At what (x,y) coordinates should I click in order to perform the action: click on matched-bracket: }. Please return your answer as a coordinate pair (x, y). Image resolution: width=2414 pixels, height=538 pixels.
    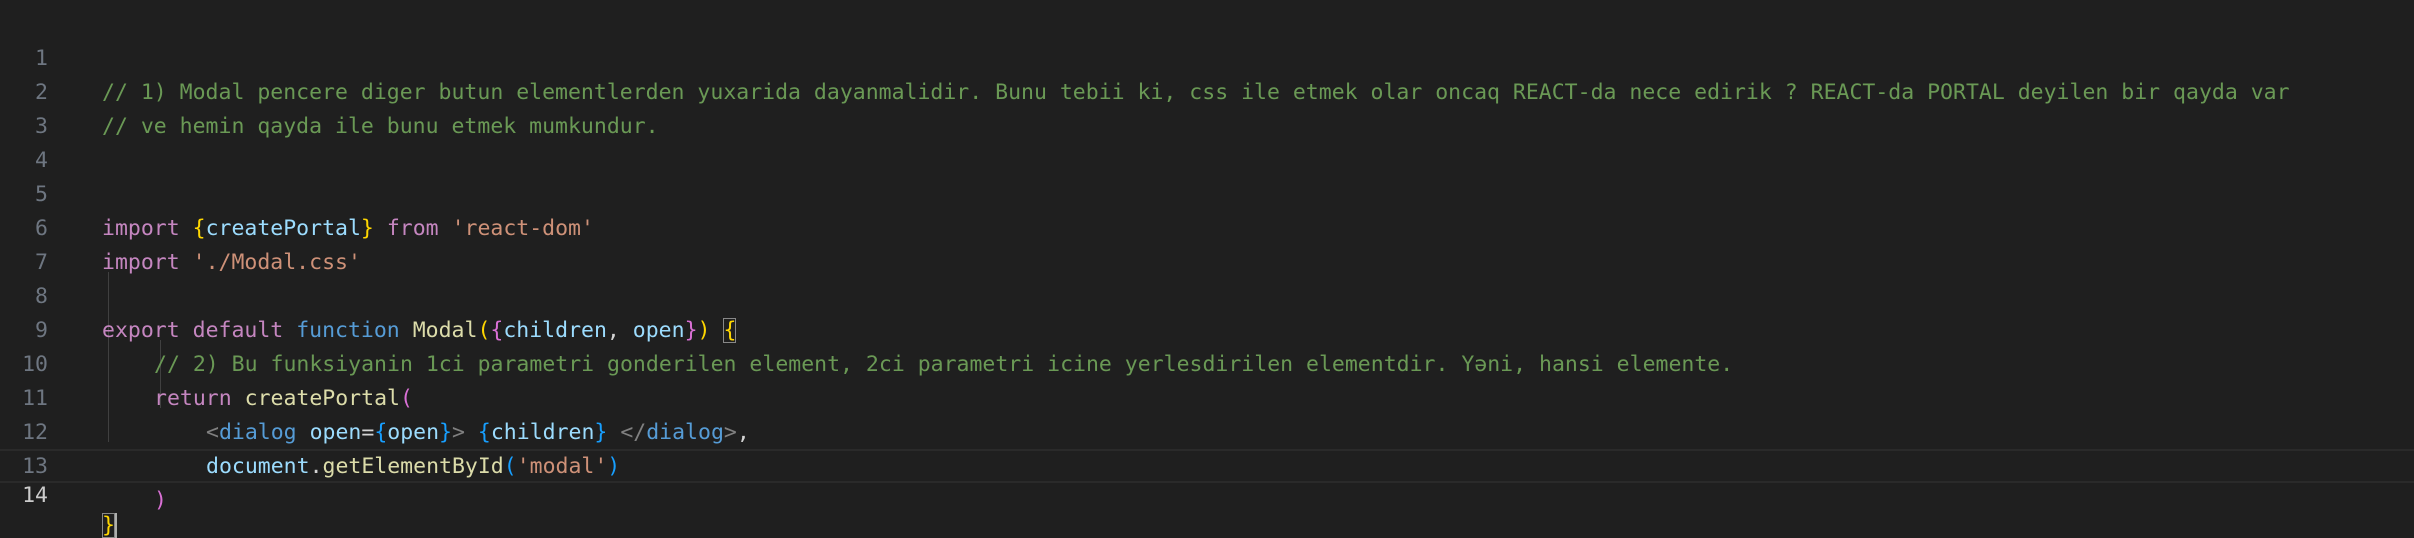
    Looking at the image, I should click on (108, 525).